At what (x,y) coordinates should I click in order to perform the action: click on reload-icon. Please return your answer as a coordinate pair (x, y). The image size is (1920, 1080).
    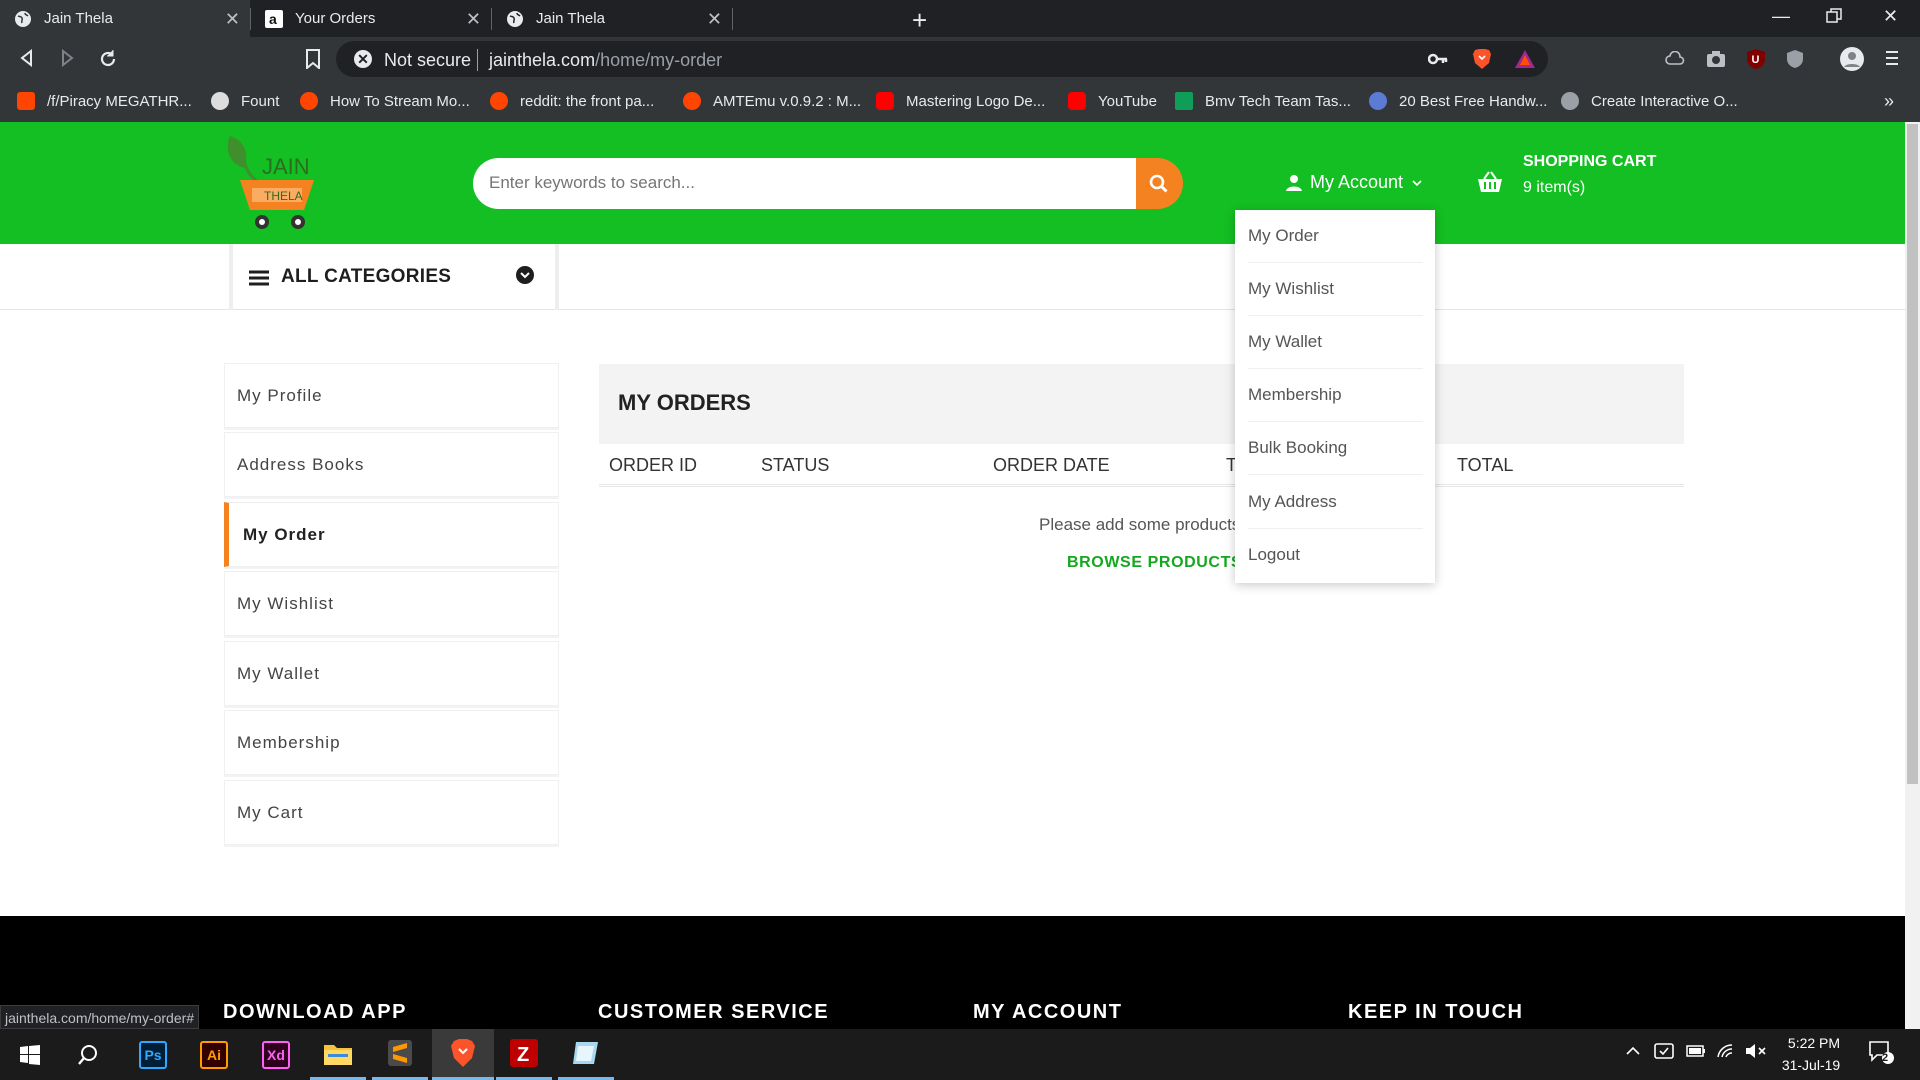
    Looking at the image, I should click on (108, 59).